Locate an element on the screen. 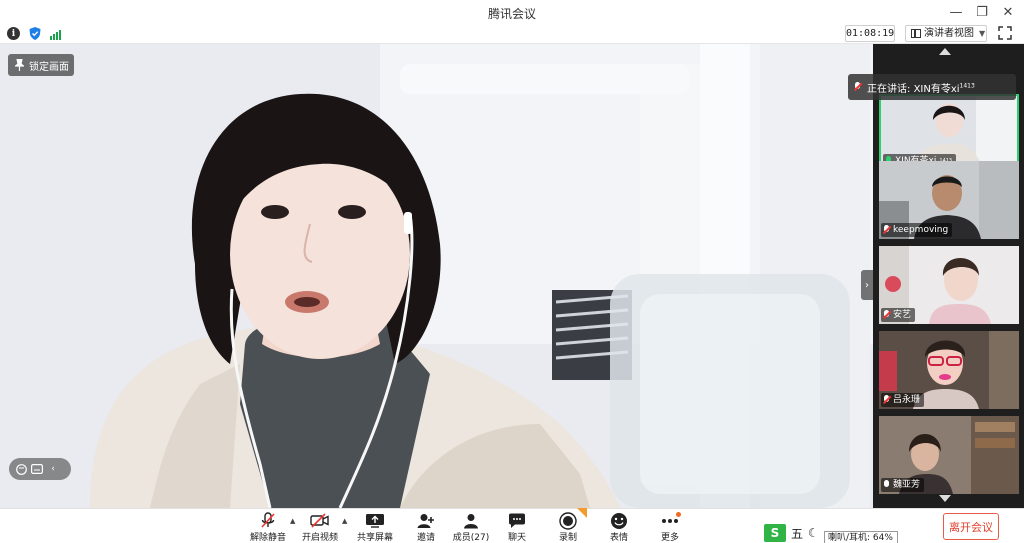  reaction-button: 表情 is located at coordinates (619, 527).